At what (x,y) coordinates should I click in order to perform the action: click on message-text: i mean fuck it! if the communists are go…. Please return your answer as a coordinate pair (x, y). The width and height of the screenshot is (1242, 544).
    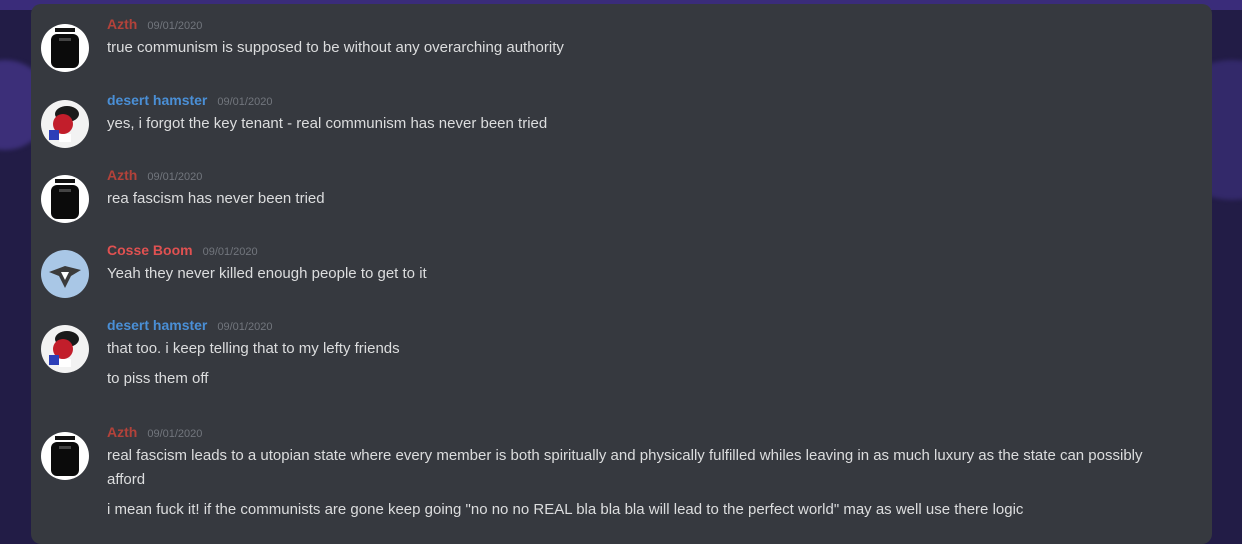
    Looking at the image, I should click on (565, 509).